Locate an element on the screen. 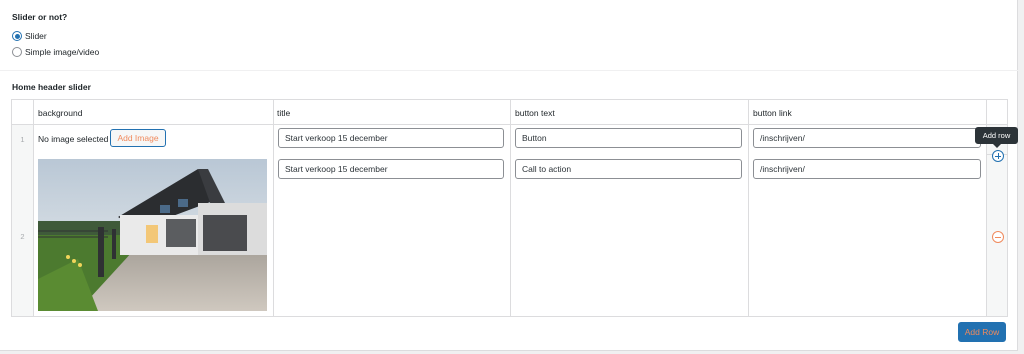 Image resolution: width=1024 pixels, height=354 pixels. radio-label-simple-image-video: Simple image/video is located at coordinates (62, 52).